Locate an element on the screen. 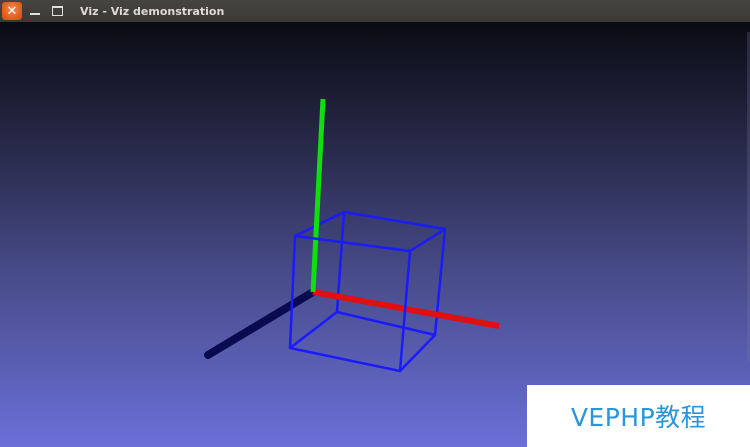 This screenshot has height=447, width=750. close-button: ✕ is located at coordinates (12, 11).